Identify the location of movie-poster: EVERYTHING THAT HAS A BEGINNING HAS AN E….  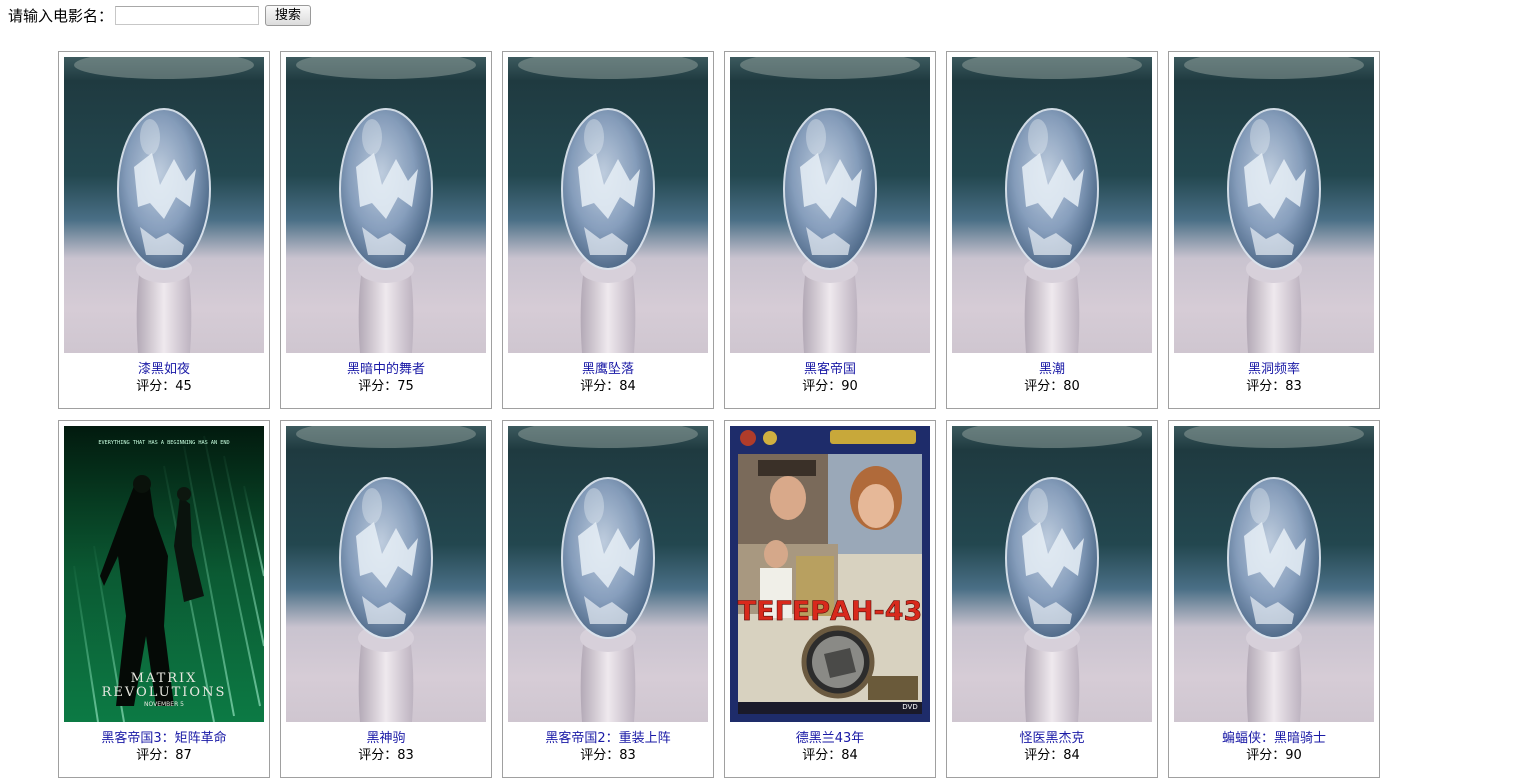
(164, 574).